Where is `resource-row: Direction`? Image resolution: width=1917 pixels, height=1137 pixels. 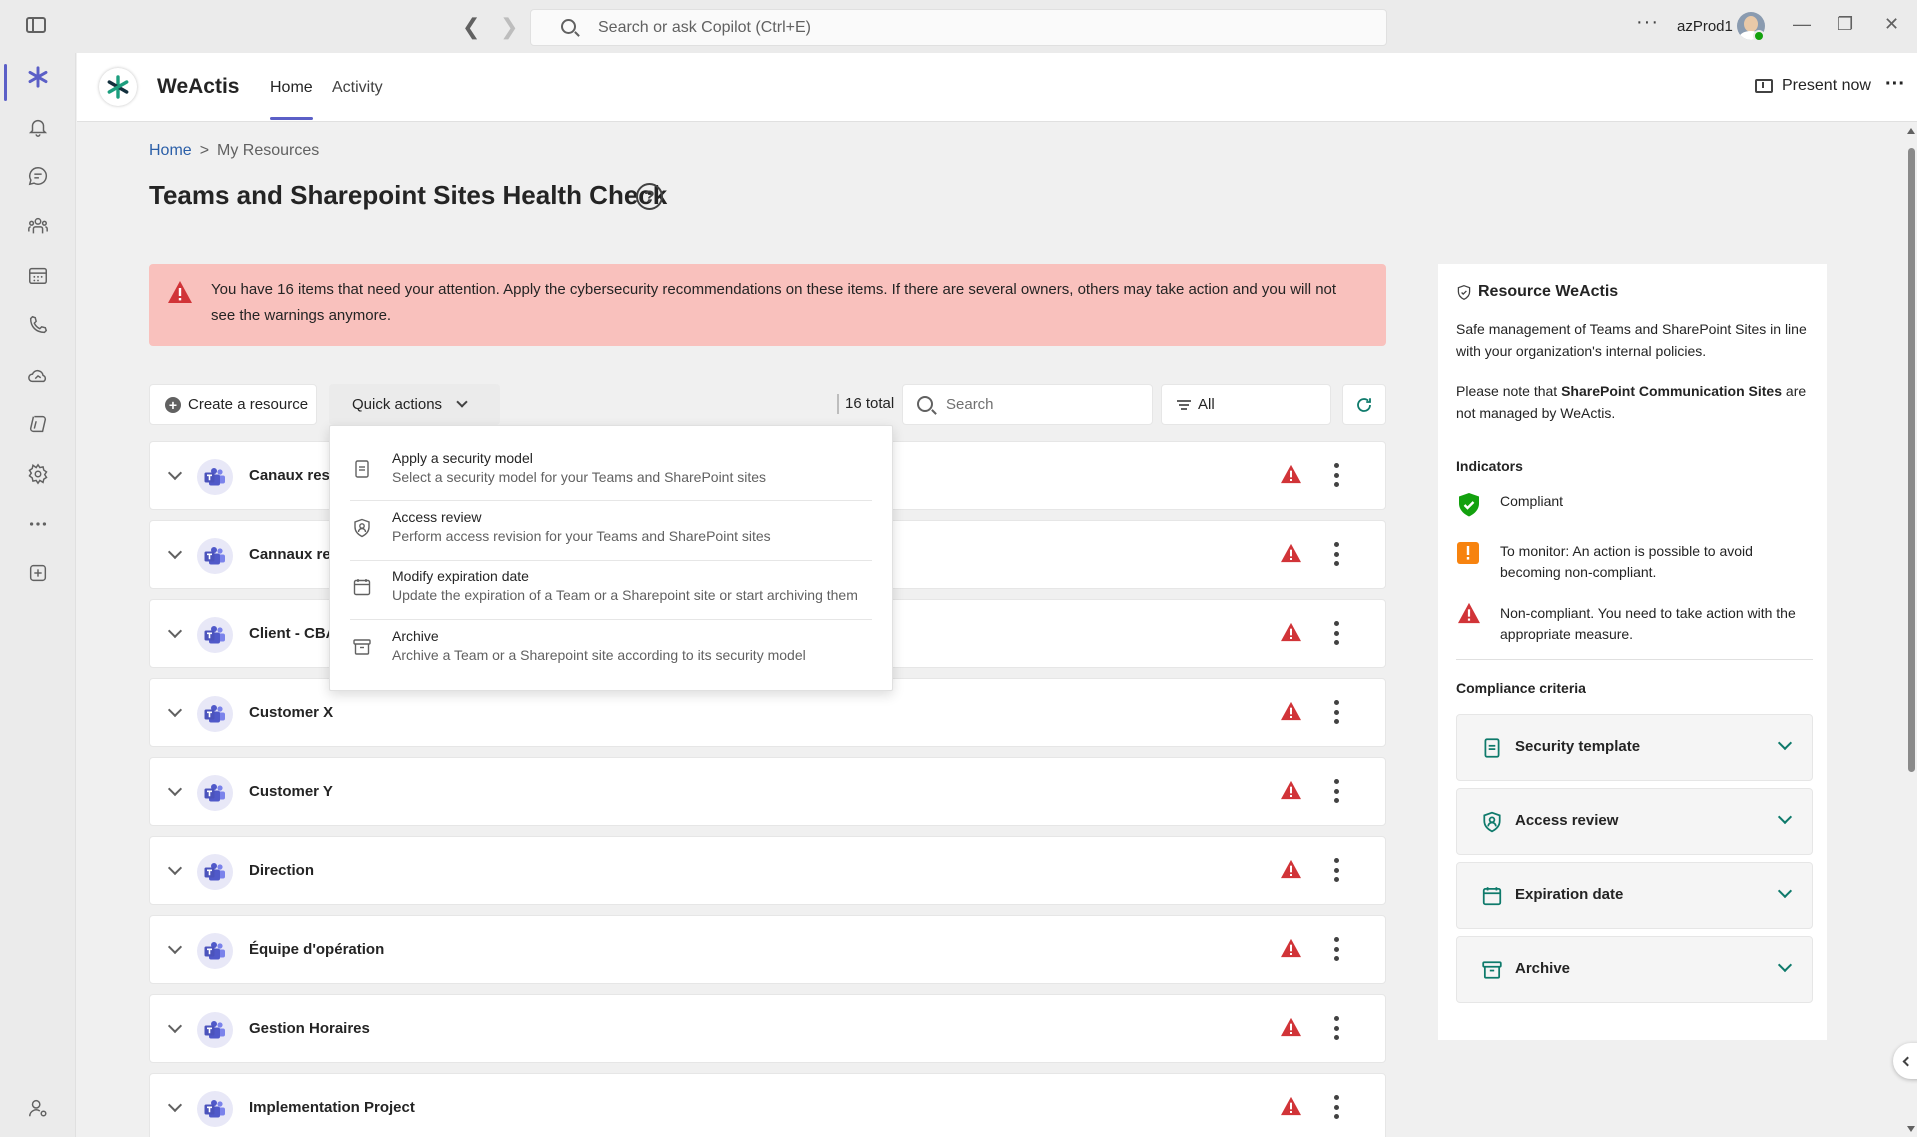 resource-row: Direction is located at coordinates (767, 870).